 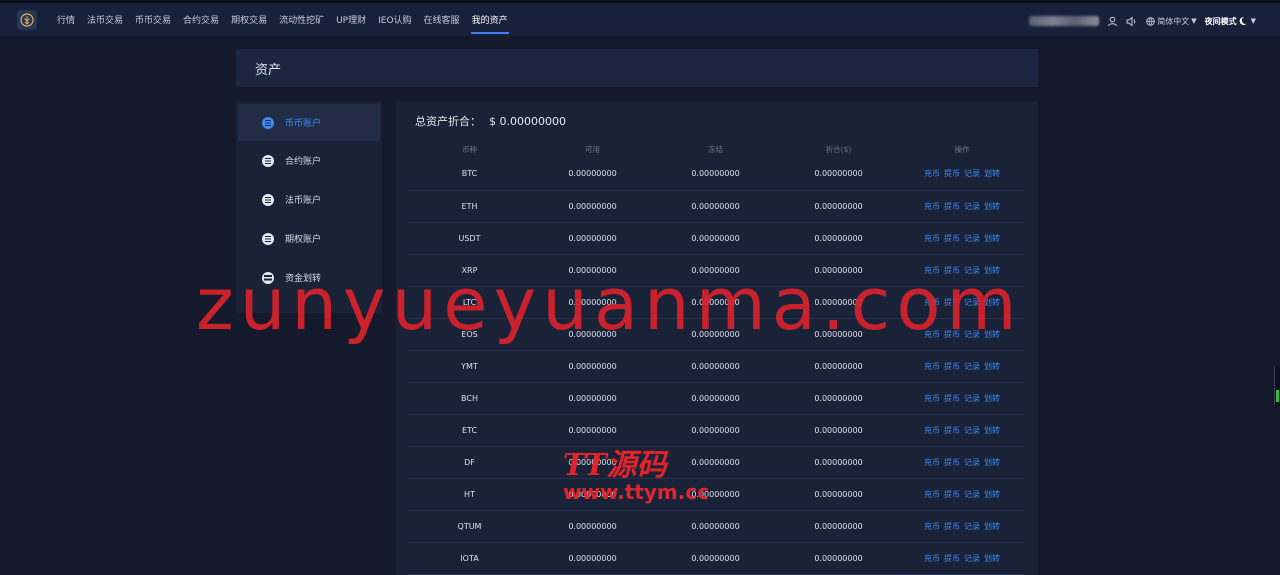 I want to click on cell-coin: USDT, so click(x=469, y=238).